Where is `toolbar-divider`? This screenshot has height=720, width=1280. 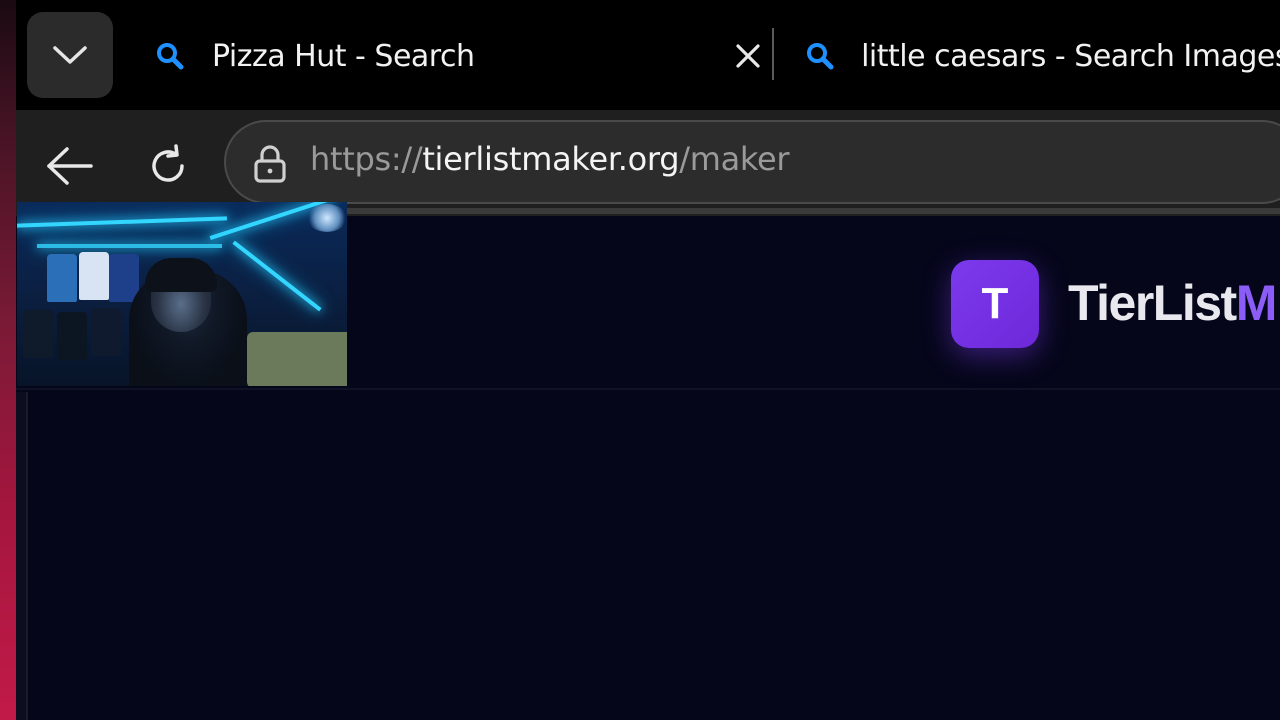 toolbar-divider is located at coordinates (763, 211).